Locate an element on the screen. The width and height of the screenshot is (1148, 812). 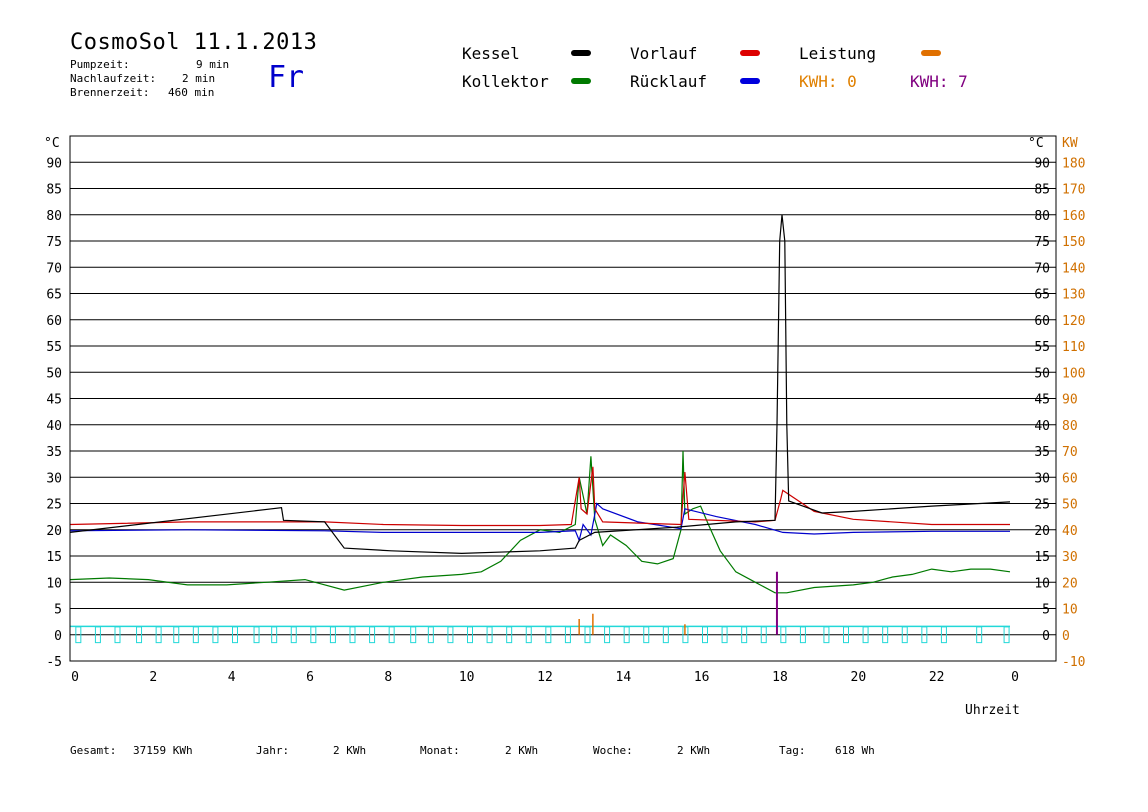
x-tick-label: 16 is located at coordinates (702, 677).